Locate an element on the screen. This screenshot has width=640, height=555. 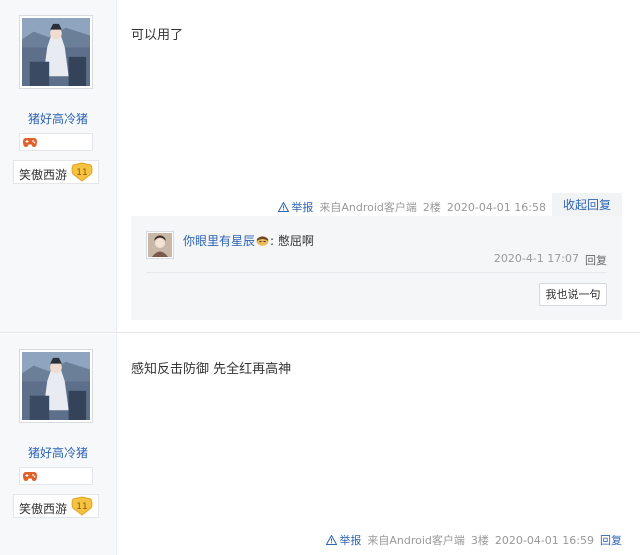
say-something-button: 我也说一句 is located at coordinates (573, 294).